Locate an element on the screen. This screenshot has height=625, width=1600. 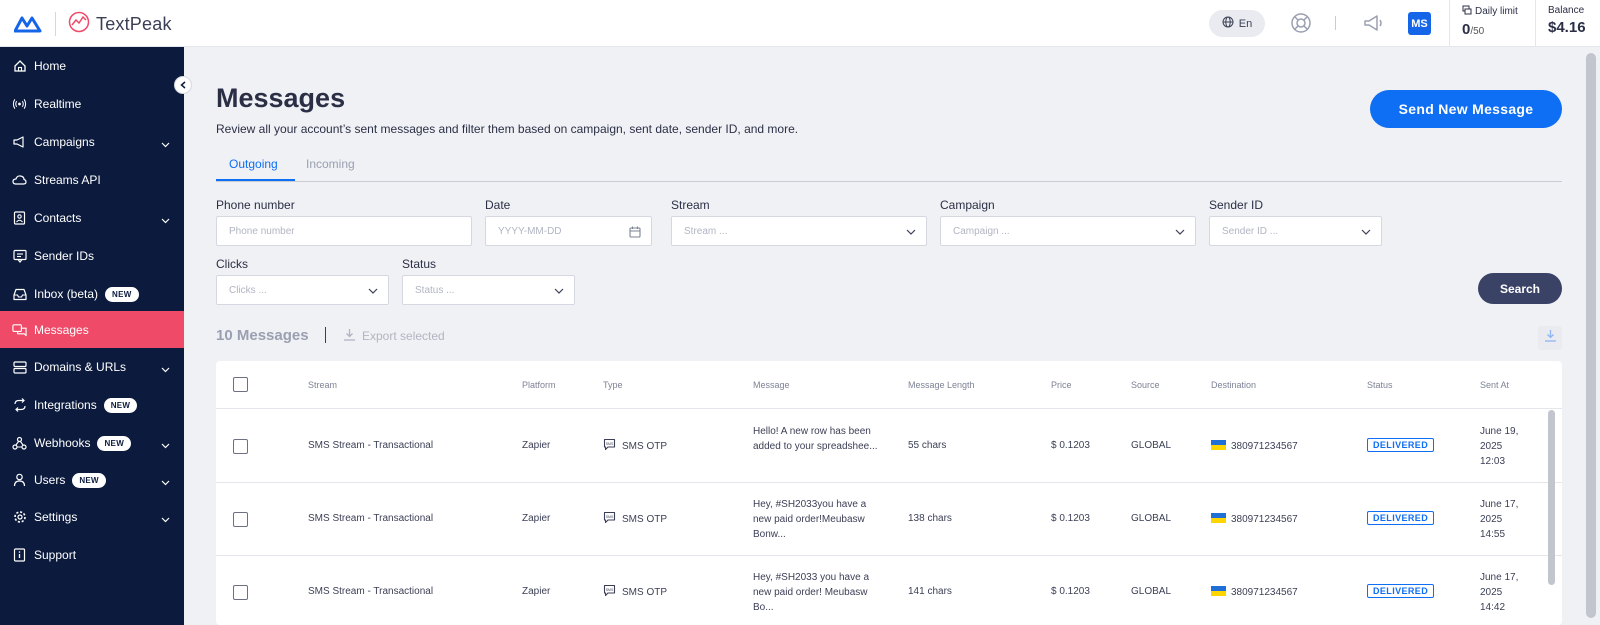
column-header-type: Type is located at coordinates (613, 385).